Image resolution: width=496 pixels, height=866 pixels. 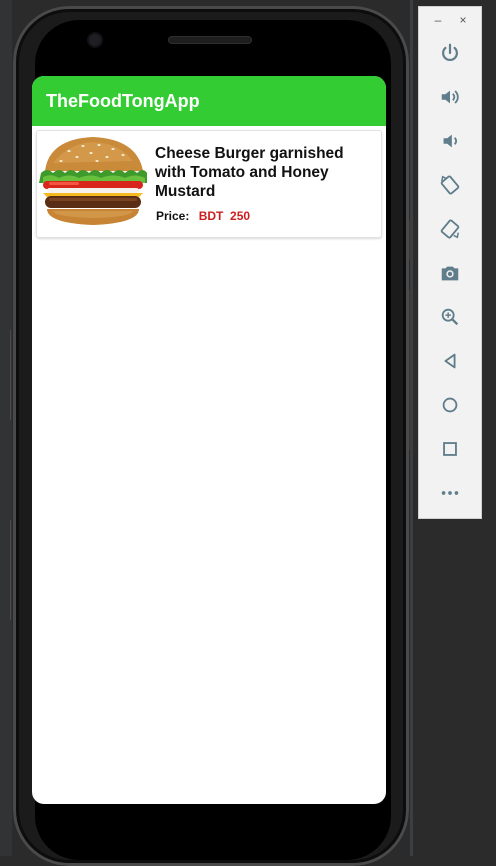 I want to click on camera-icon, so click(x=450, y=273).